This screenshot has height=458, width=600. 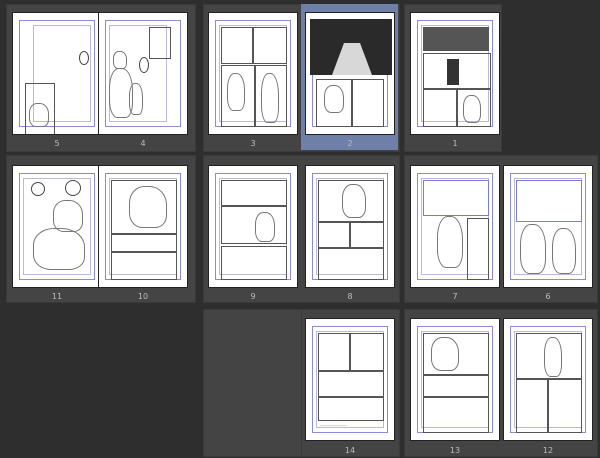 I want to click on page-number-label: 14, so click(x=350, y=450).